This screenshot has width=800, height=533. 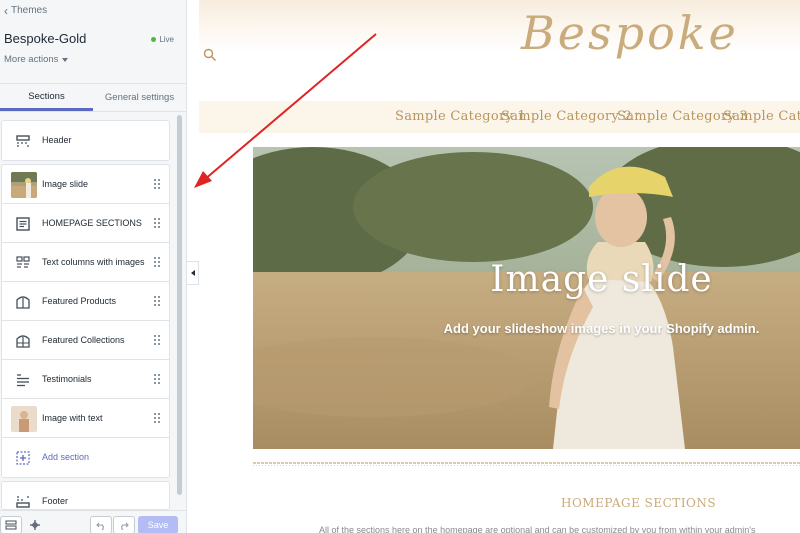 What do you see at coordinates (23, 224) in the screenshot?
I see `text-block-icon` at bounding box center [23, 224].